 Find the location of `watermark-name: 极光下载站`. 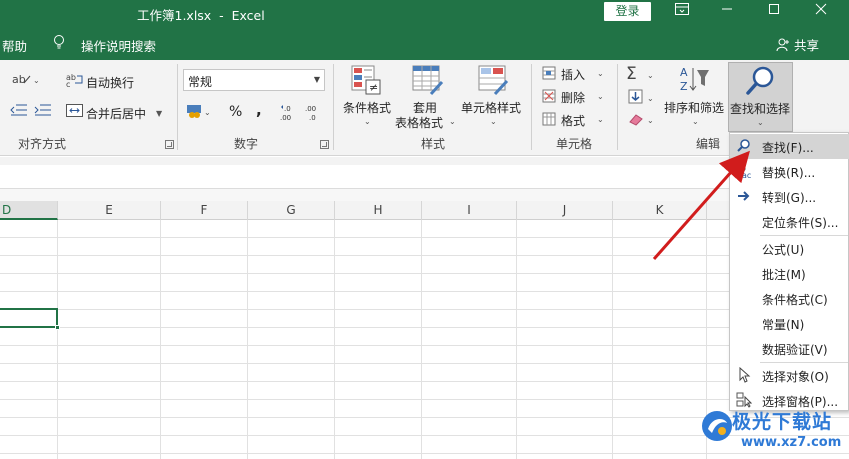

watermark-name: 极光下载站 is located at coordinates (782, 422).